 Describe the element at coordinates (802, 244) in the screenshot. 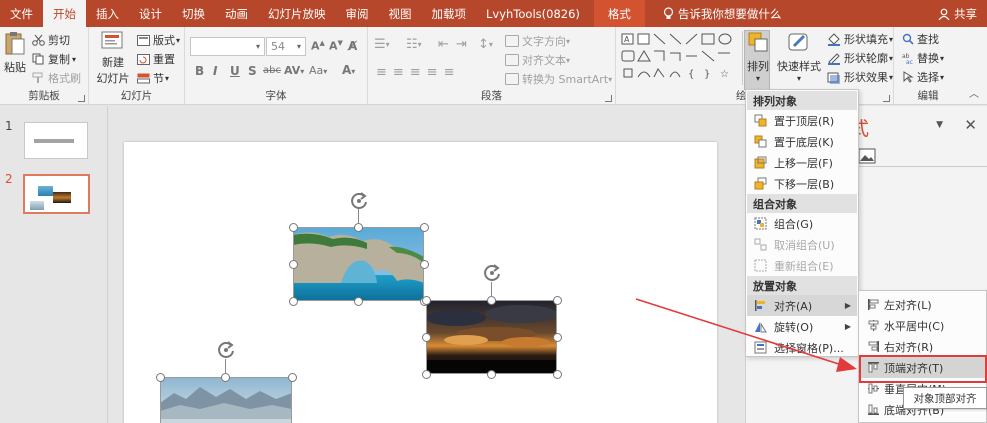

I see `menu-item-ungroup: 取消组合(U)` at that location.